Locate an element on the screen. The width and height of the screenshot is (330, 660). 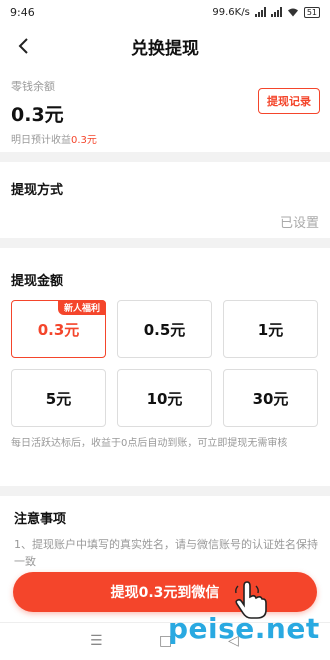
back-arrow-icon is located at coordinates (23, 46).